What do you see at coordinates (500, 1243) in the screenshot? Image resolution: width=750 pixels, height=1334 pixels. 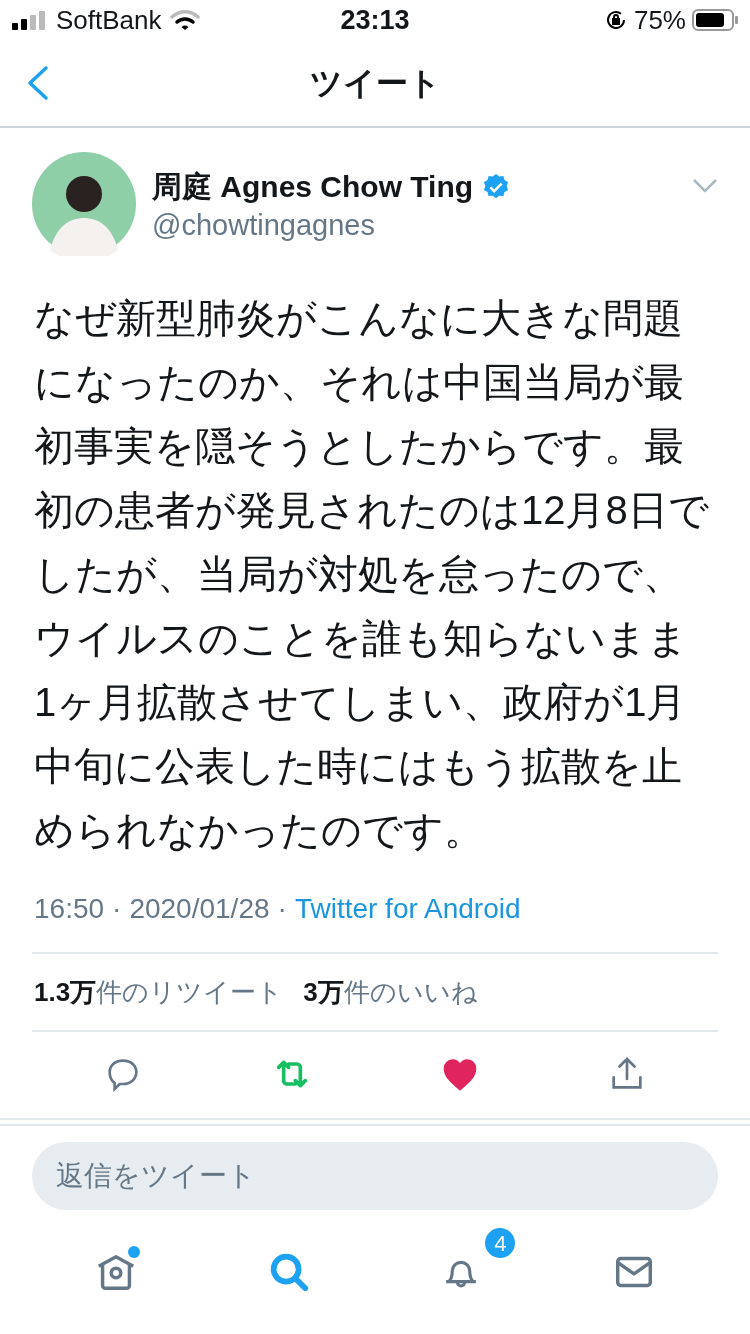 I see `notification-badge: 4` at bounding box center [500, 1243].